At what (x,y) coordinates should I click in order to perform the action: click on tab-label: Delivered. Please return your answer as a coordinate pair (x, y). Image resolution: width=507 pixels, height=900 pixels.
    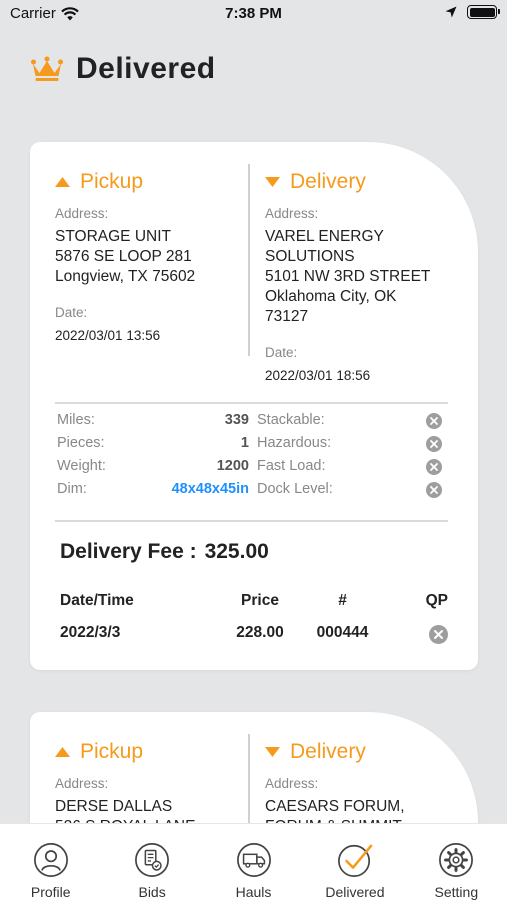
    Looking at the image, I should click on (355, 892).